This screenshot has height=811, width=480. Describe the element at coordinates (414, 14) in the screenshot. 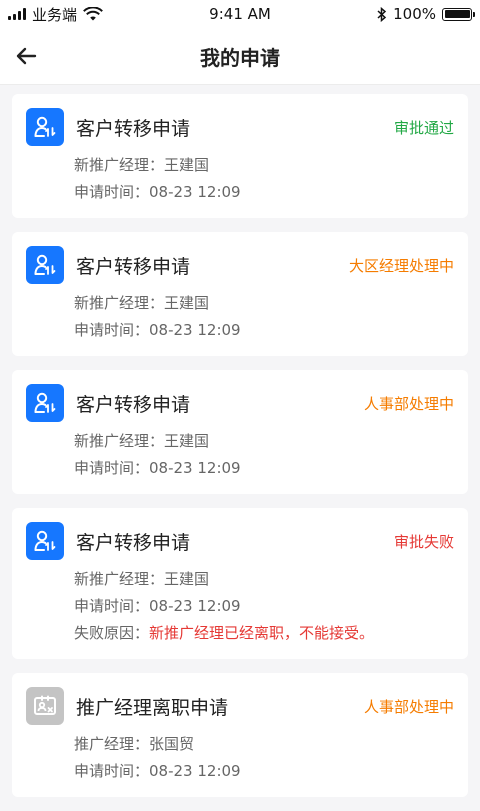

I see `battery-percent: 100%` at that location.